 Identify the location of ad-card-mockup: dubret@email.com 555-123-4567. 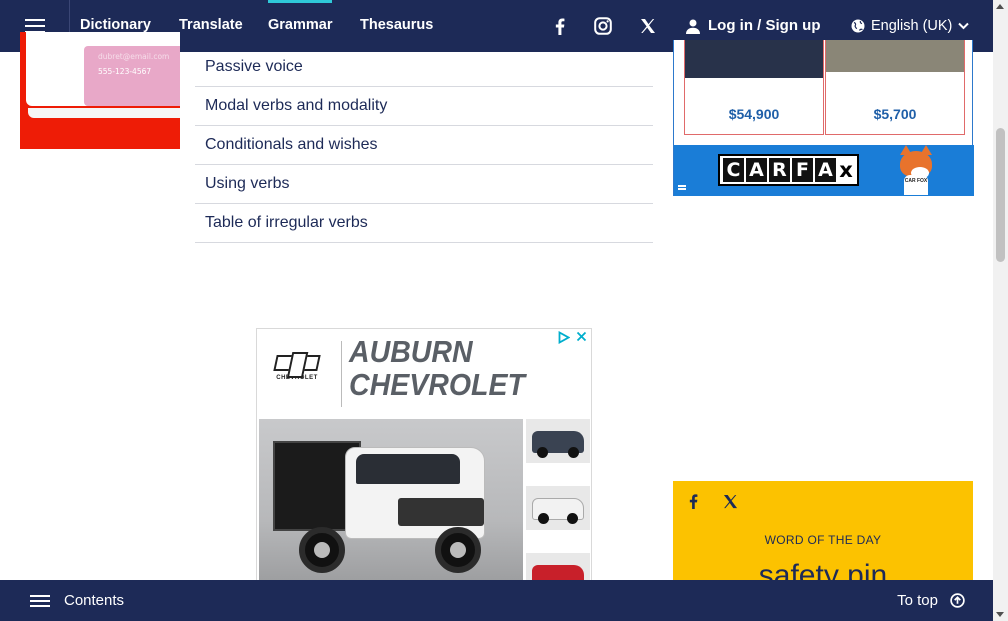
(103, 69).